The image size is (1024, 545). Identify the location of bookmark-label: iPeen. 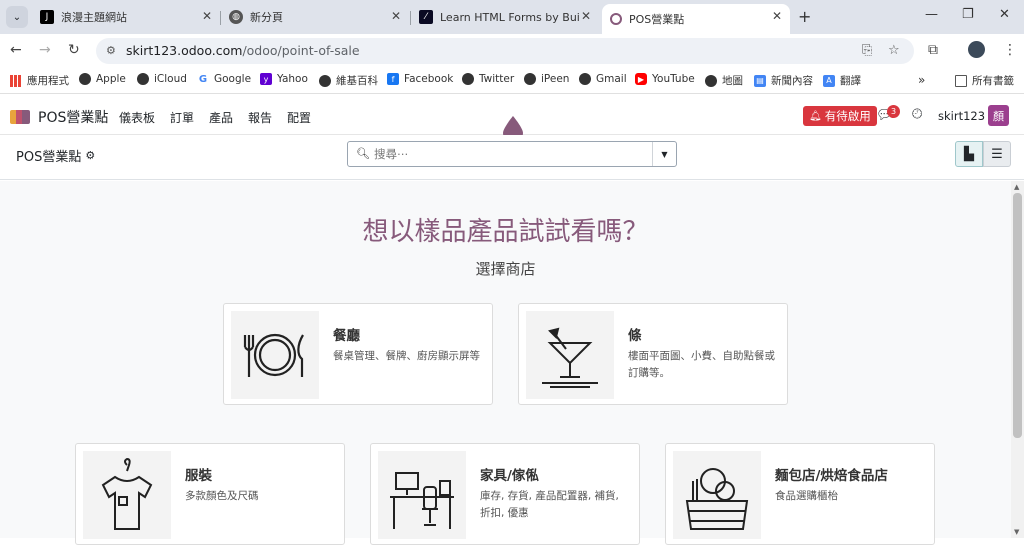
(555, 79).